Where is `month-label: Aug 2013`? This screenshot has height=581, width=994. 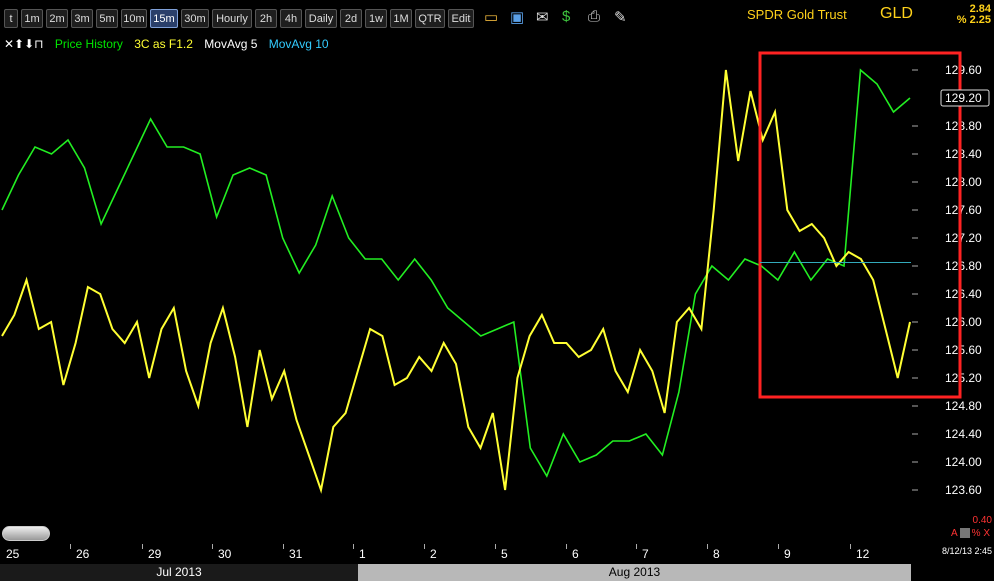 month-label: Aug 2013 is located at coordinates (634, 572).